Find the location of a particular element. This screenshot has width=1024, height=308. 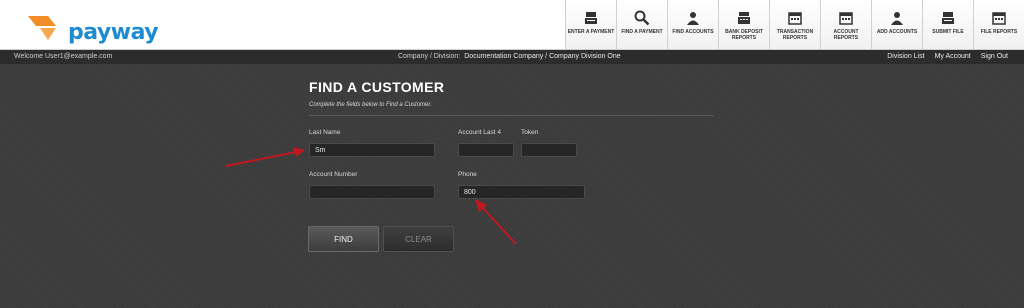

nav-find-payment: FIND A PAYMENT is located at coordinates (641, 24).